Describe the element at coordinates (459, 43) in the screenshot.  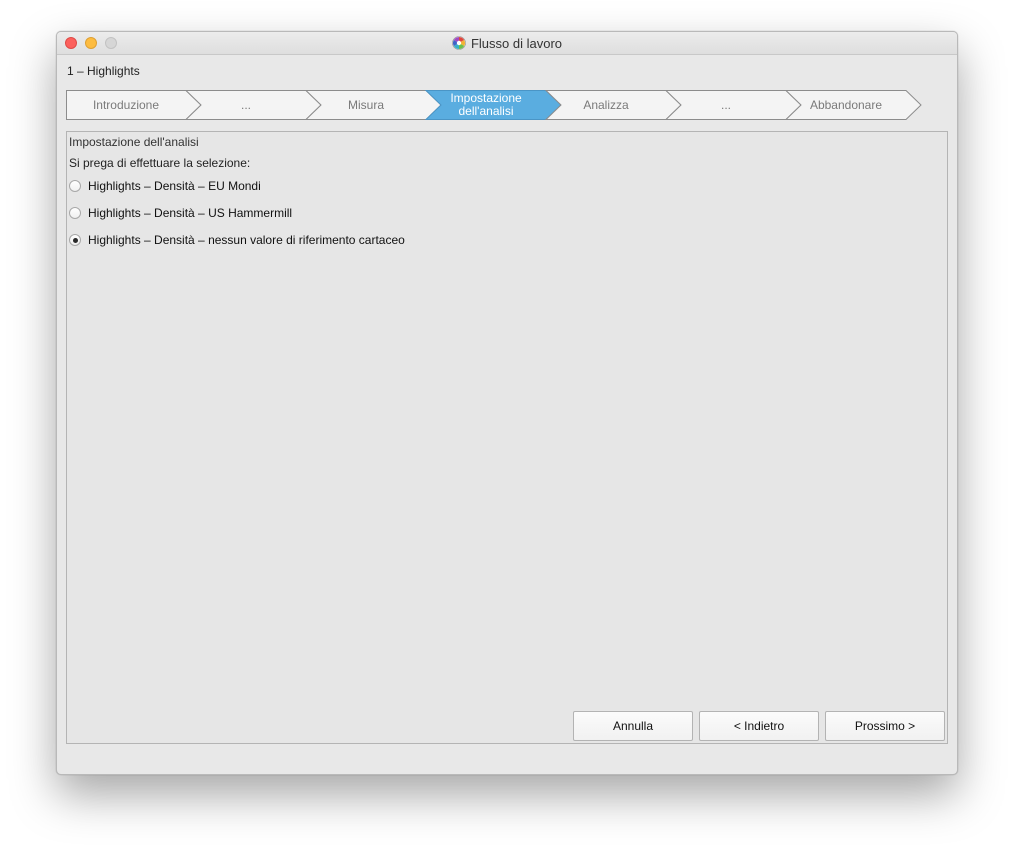
I see `color-wheel-icon` at that location.